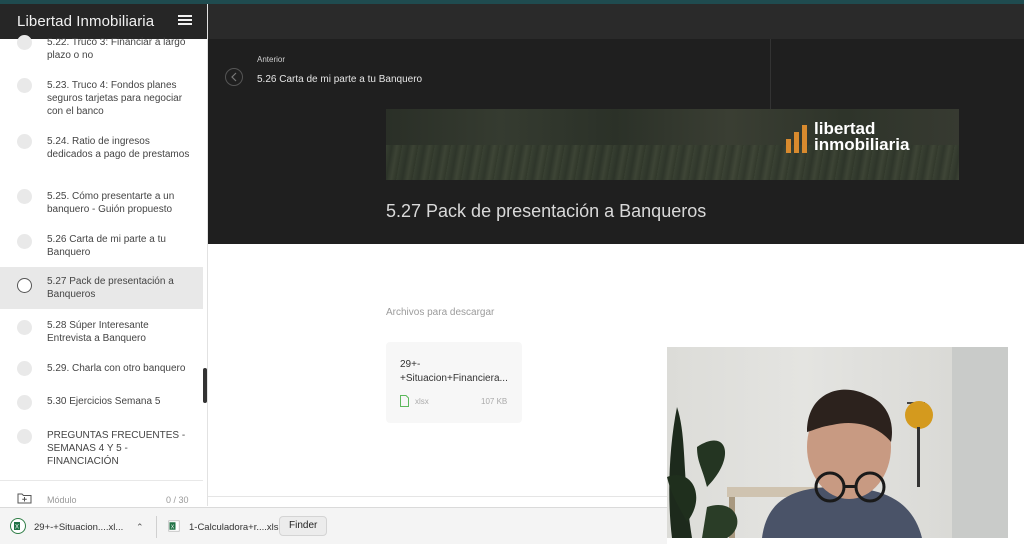 The width and height of the screenshot is (1024, 544). What do you see at coordinates (422, 401) in the screenshot?
I see `file-type: xlsx` at bounding box center [422, 401].